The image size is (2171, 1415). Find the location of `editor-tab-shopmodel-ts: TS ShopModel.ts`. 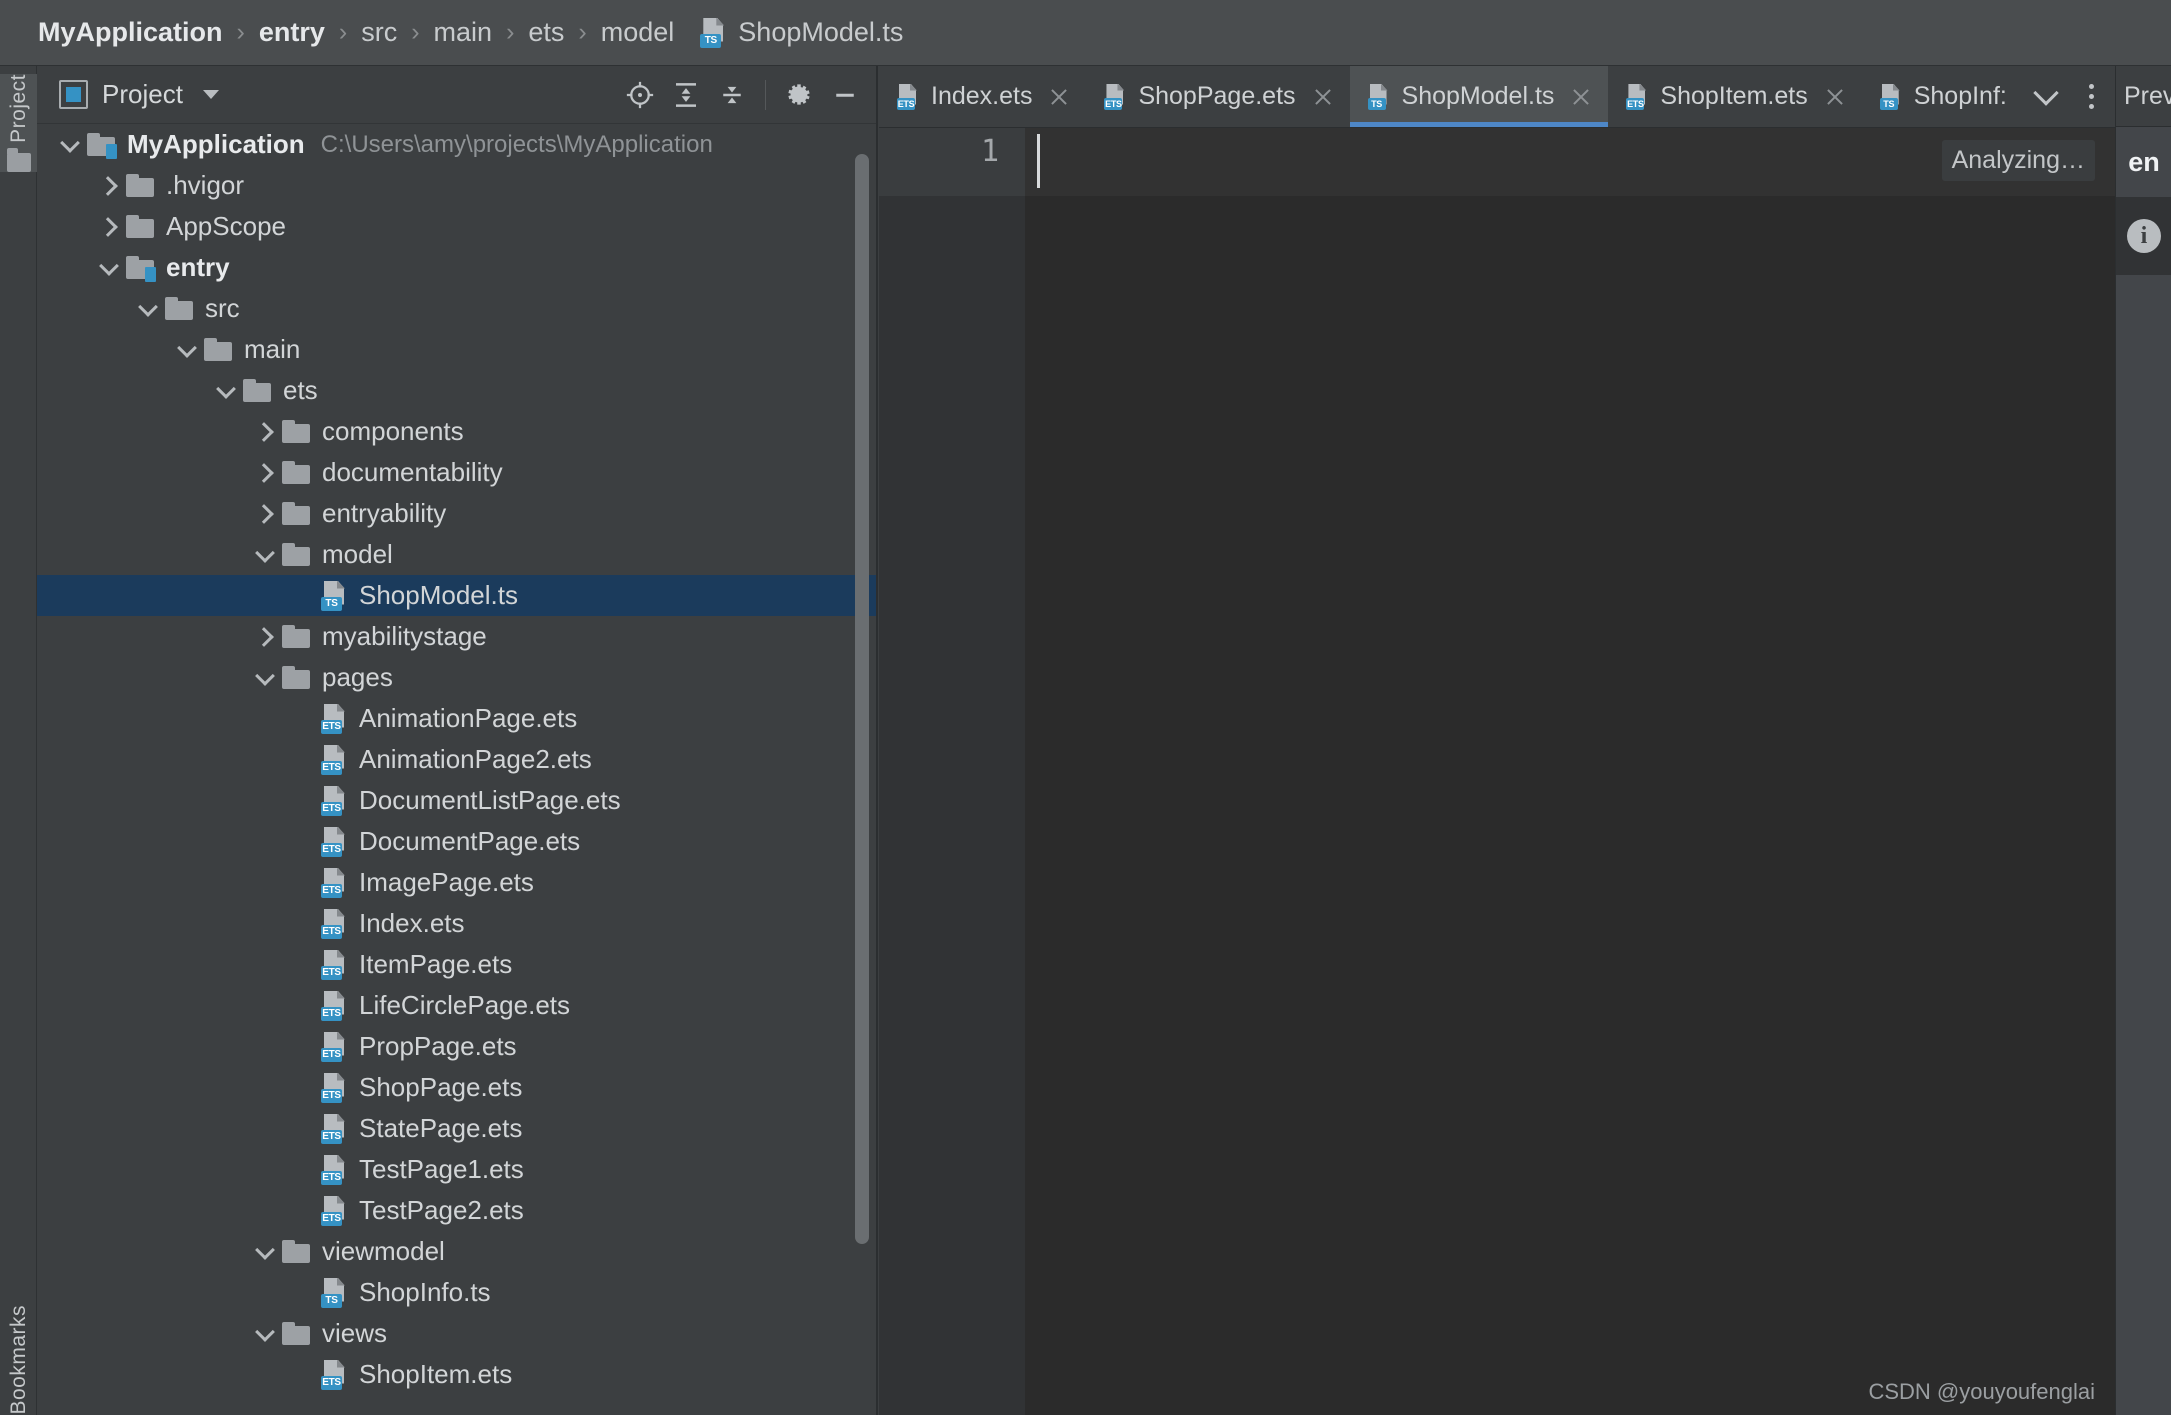

editor-tab-shopmodel-ts: TS ShopModel.ts is located at coordinates (1479, 96).